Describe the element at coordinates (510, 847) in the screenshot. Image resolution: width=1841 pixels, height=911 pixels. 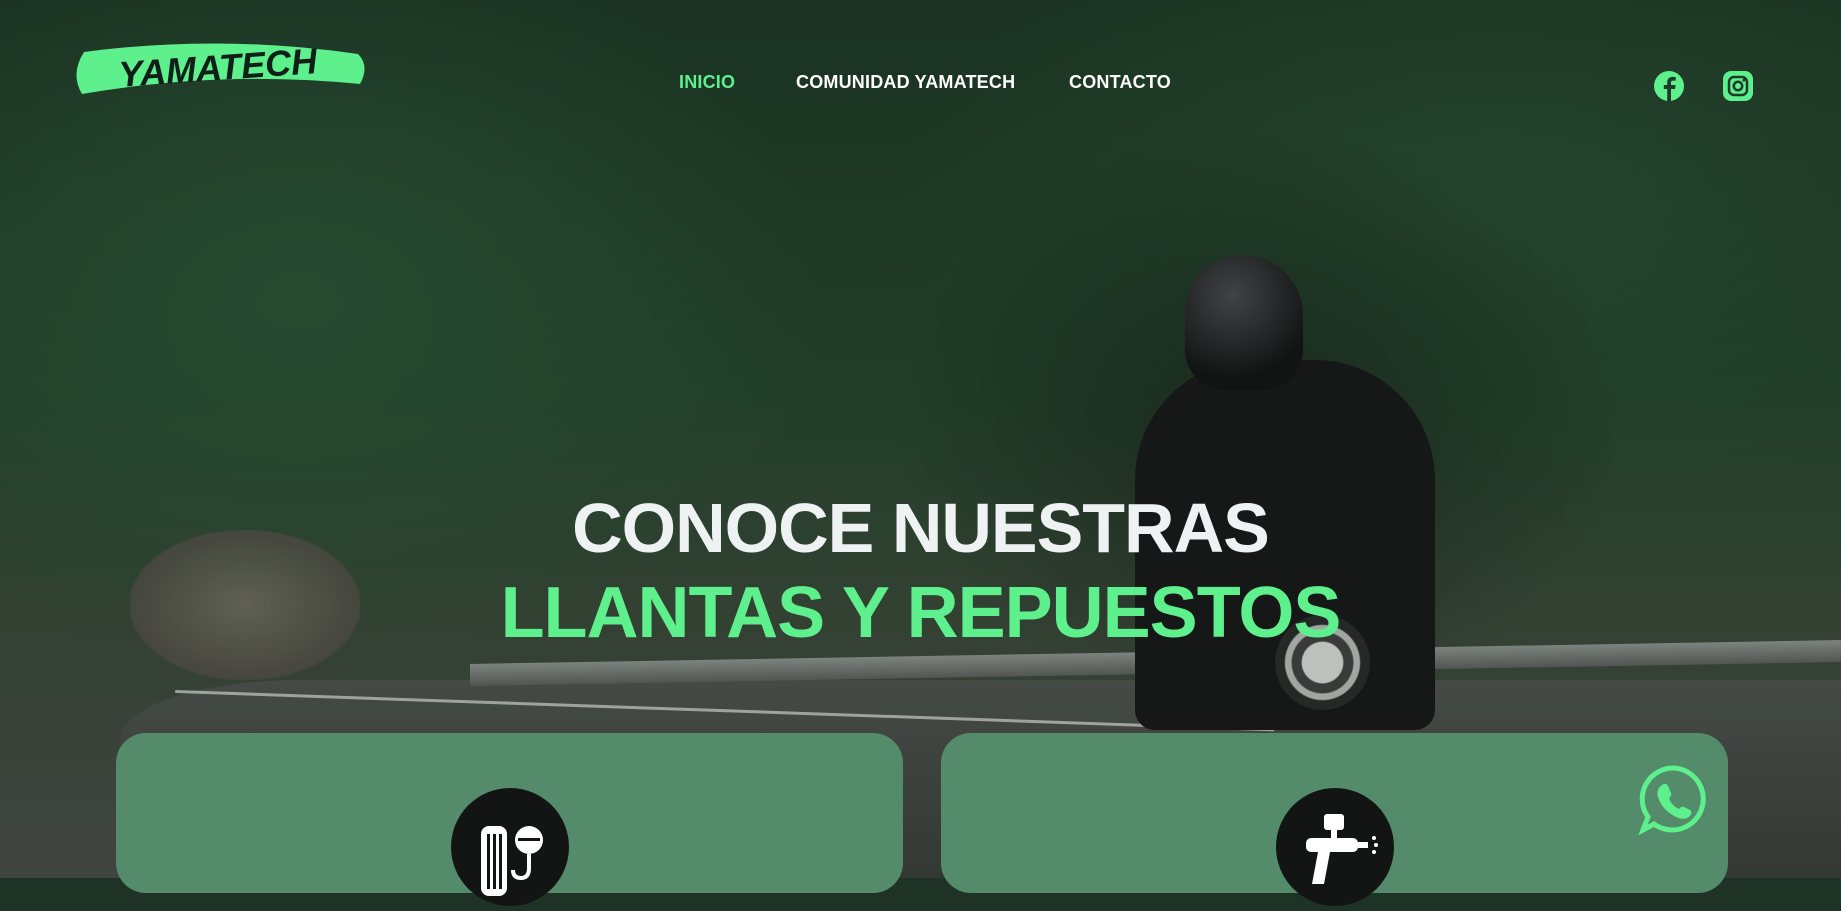
I see `tire-gauge-icon` at that location.